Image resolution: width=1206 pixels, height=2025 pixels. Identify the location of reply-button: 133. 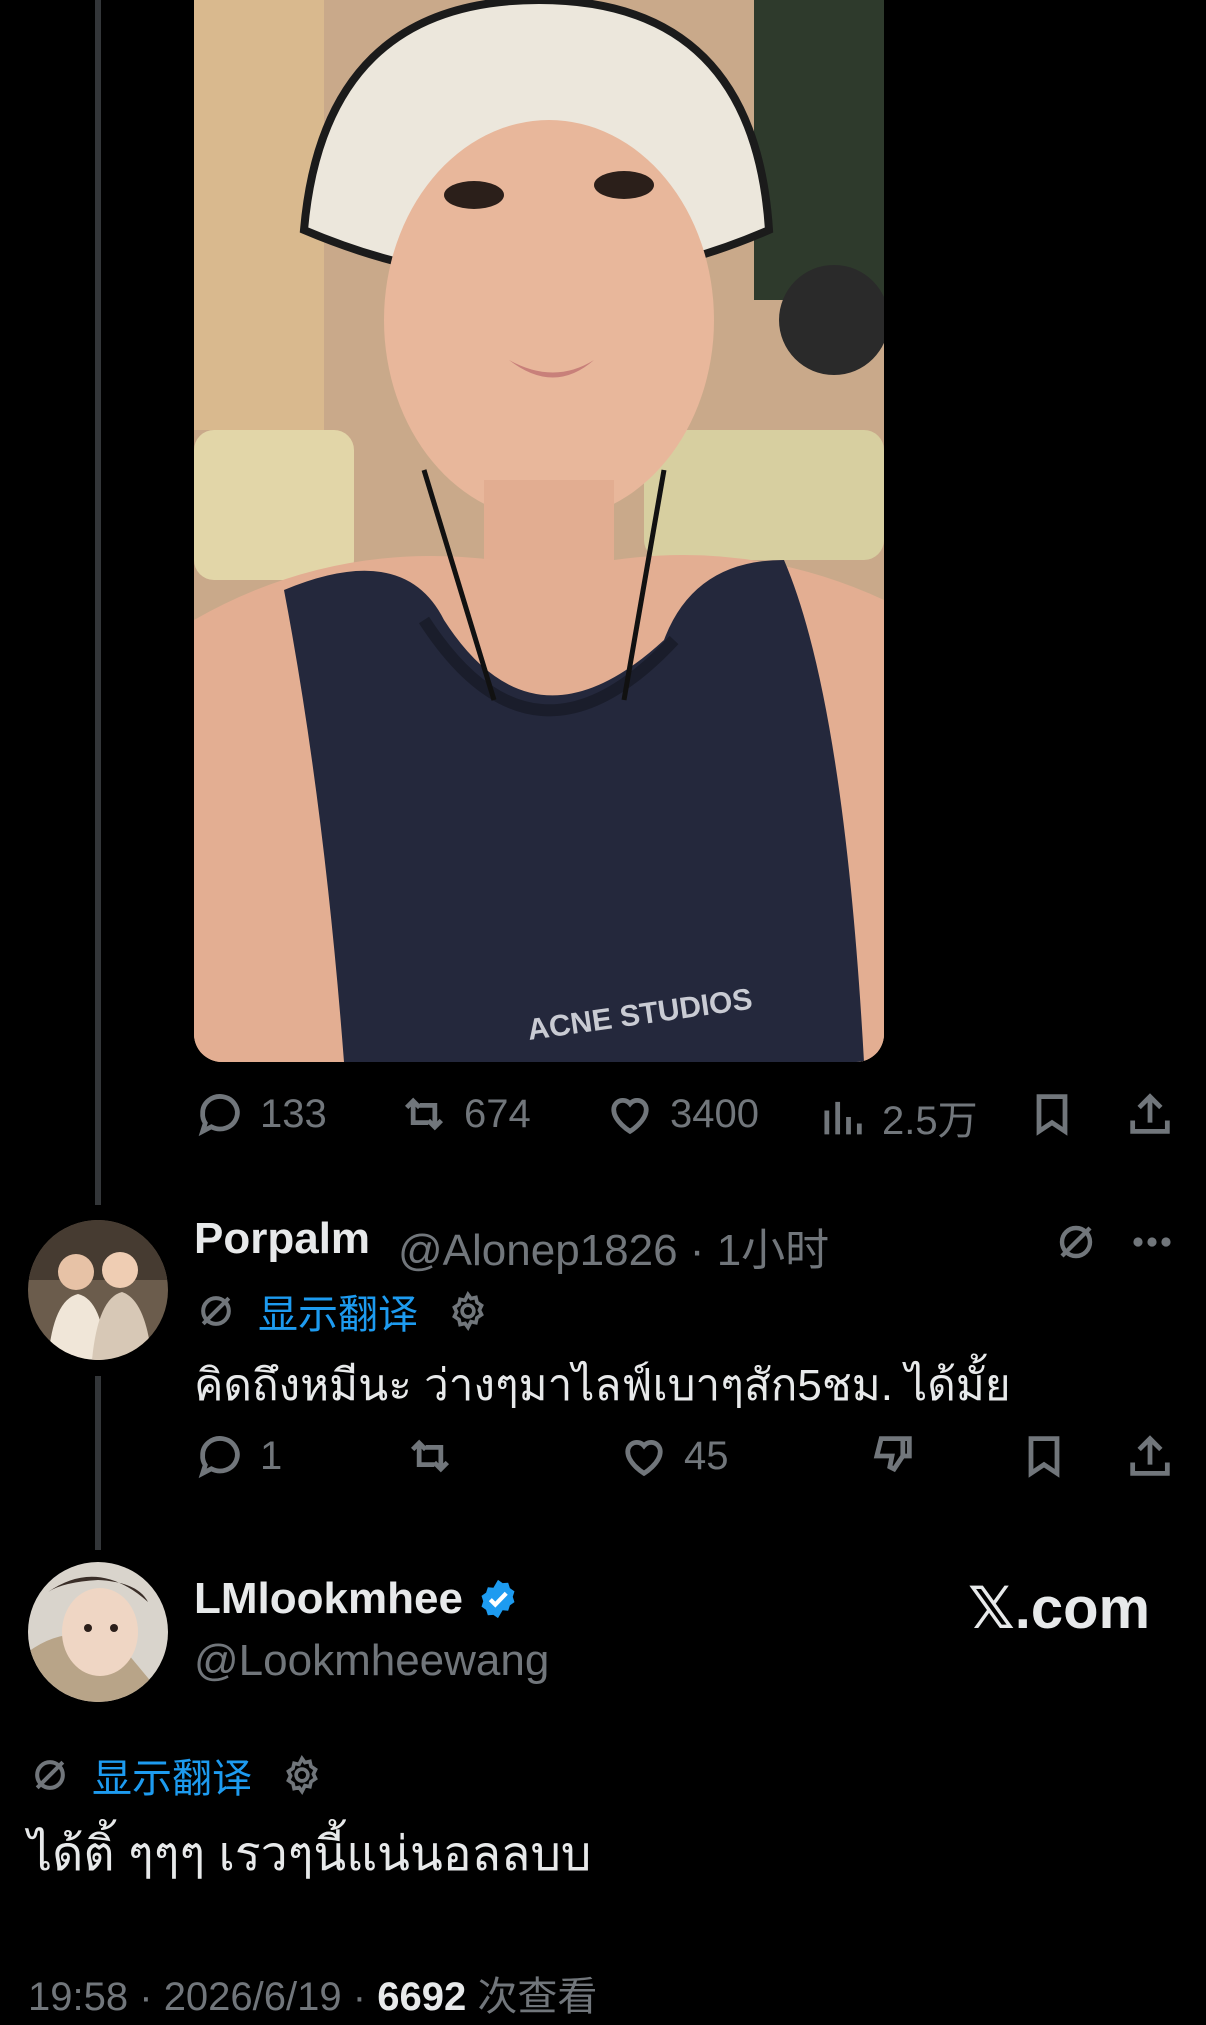
(260, 1114).